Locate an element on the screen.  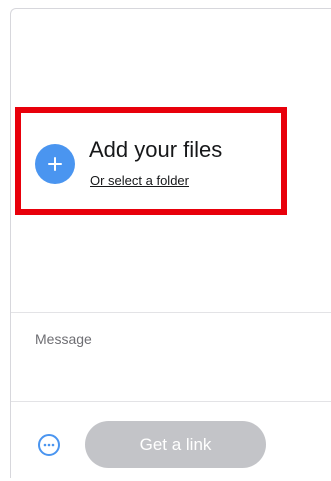
plus-icon is located at coordinates (55, 164).